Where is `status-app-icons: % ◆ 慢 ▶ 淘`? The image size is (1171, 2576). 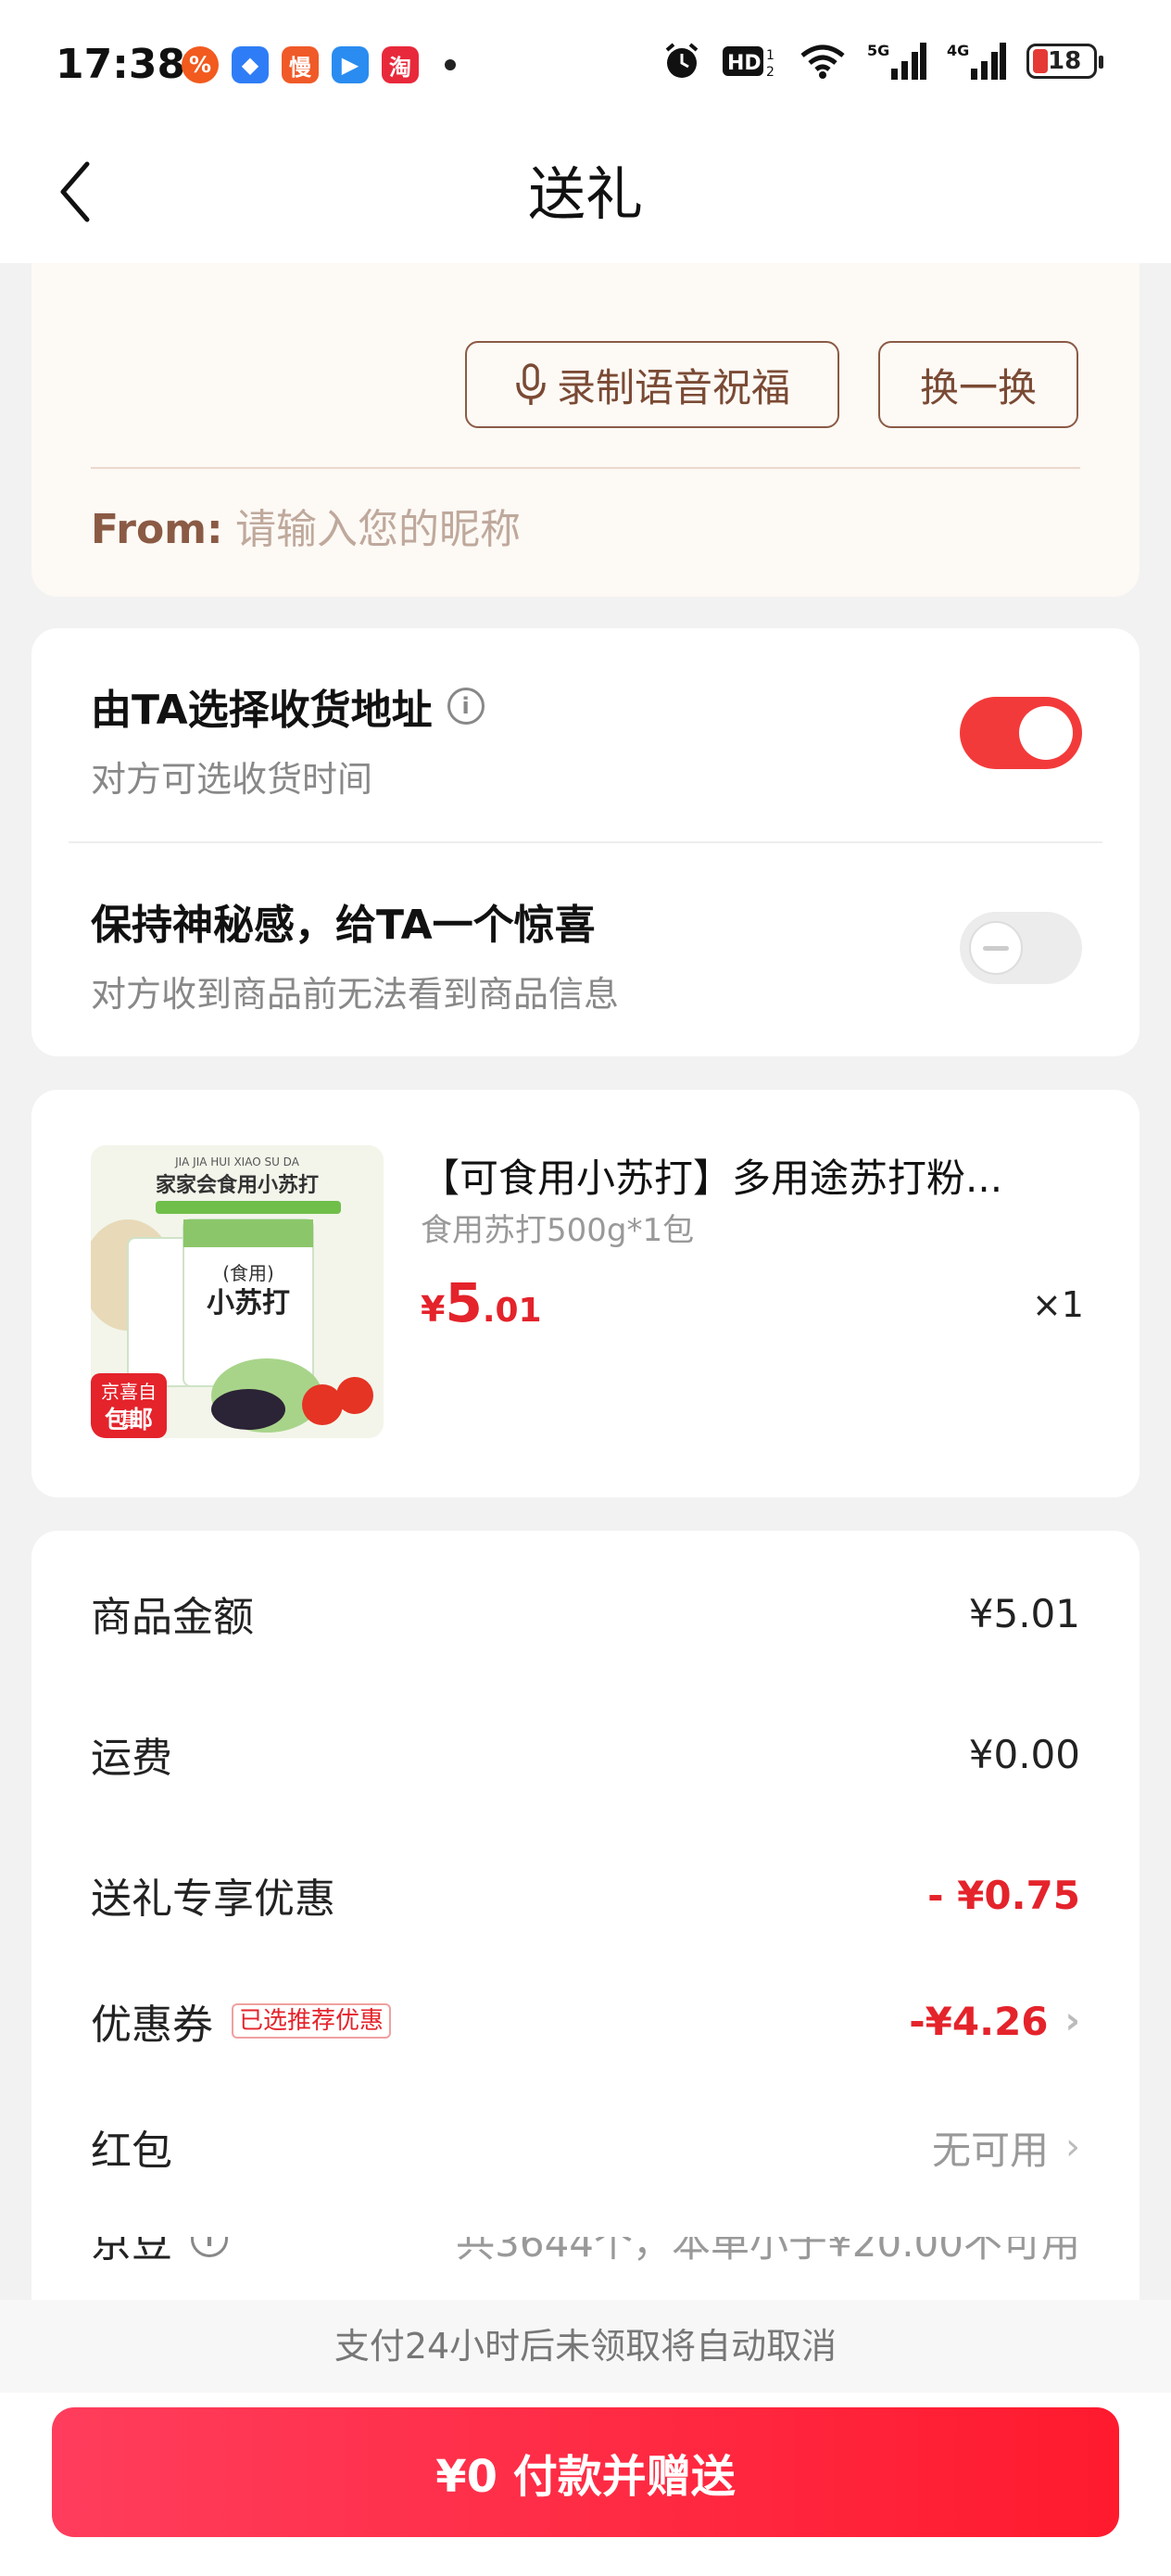 status-app-icons: % ◆ 慢 ▶ 淘 is located at coordinates (319, 64).